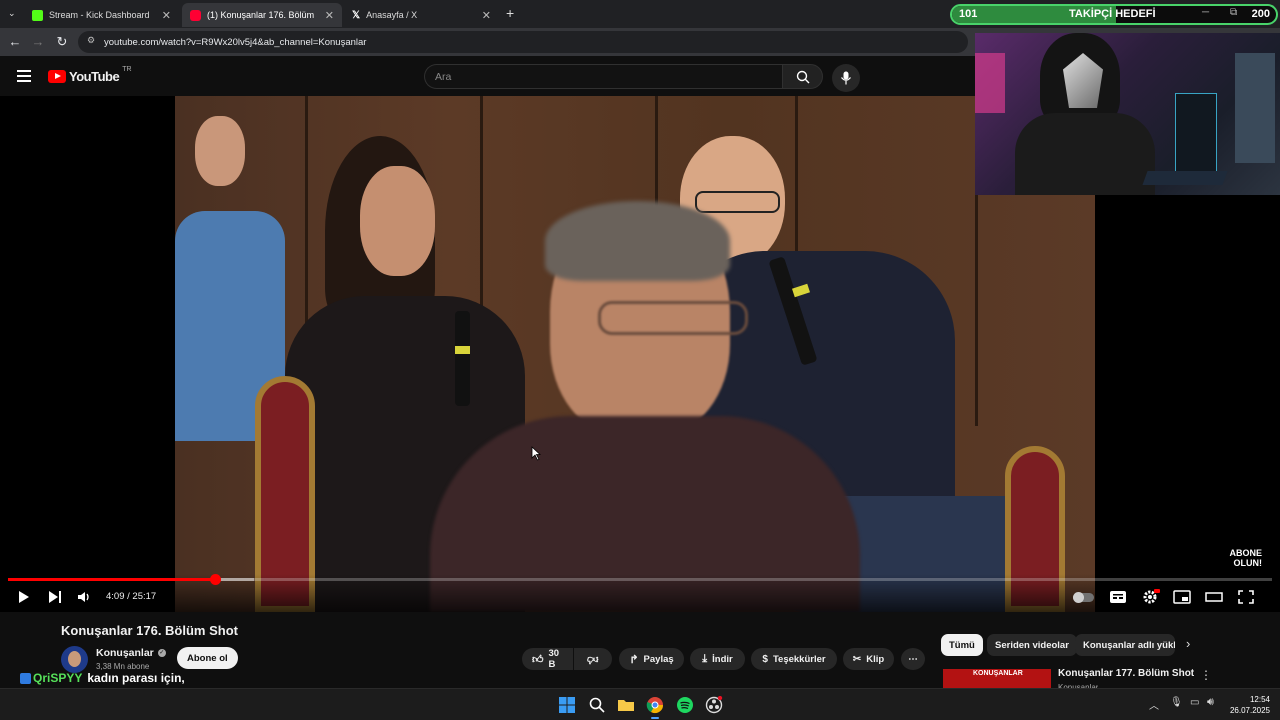 The image size is (1280, 720). Describe the element at coordinates (634, 659) in the screenshot. I see `share-icon: ↱` at that location.